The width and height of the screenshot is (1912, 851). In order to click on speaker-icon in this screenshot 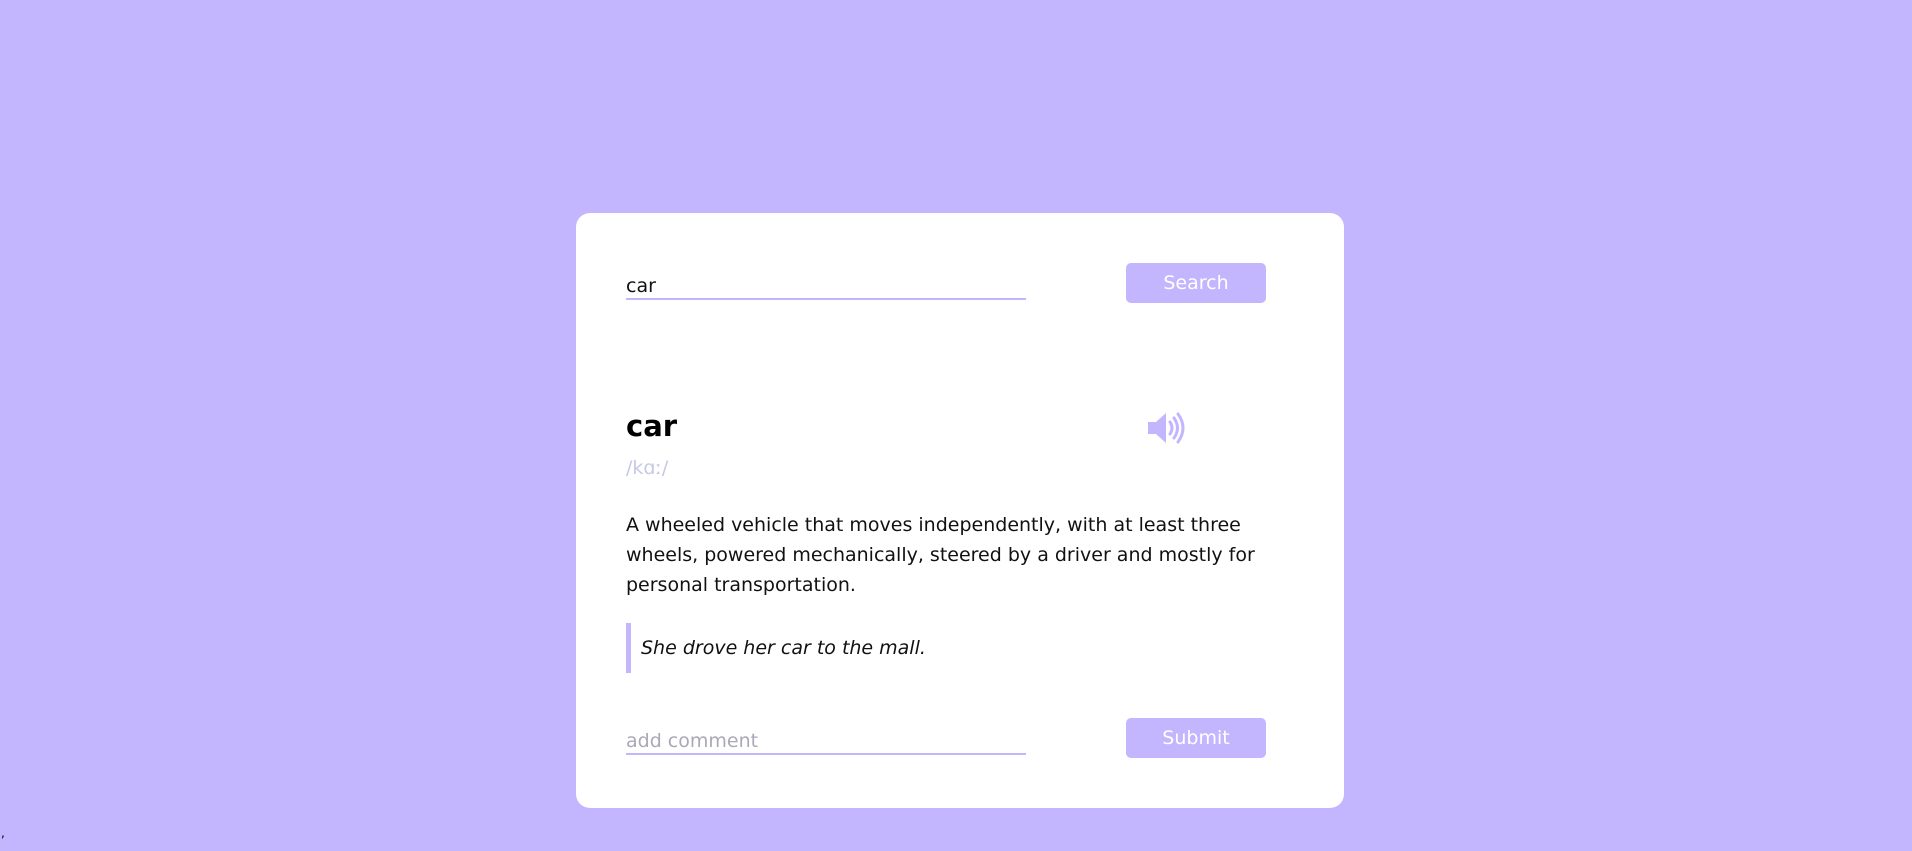, I will do `click(1168, 428)`.